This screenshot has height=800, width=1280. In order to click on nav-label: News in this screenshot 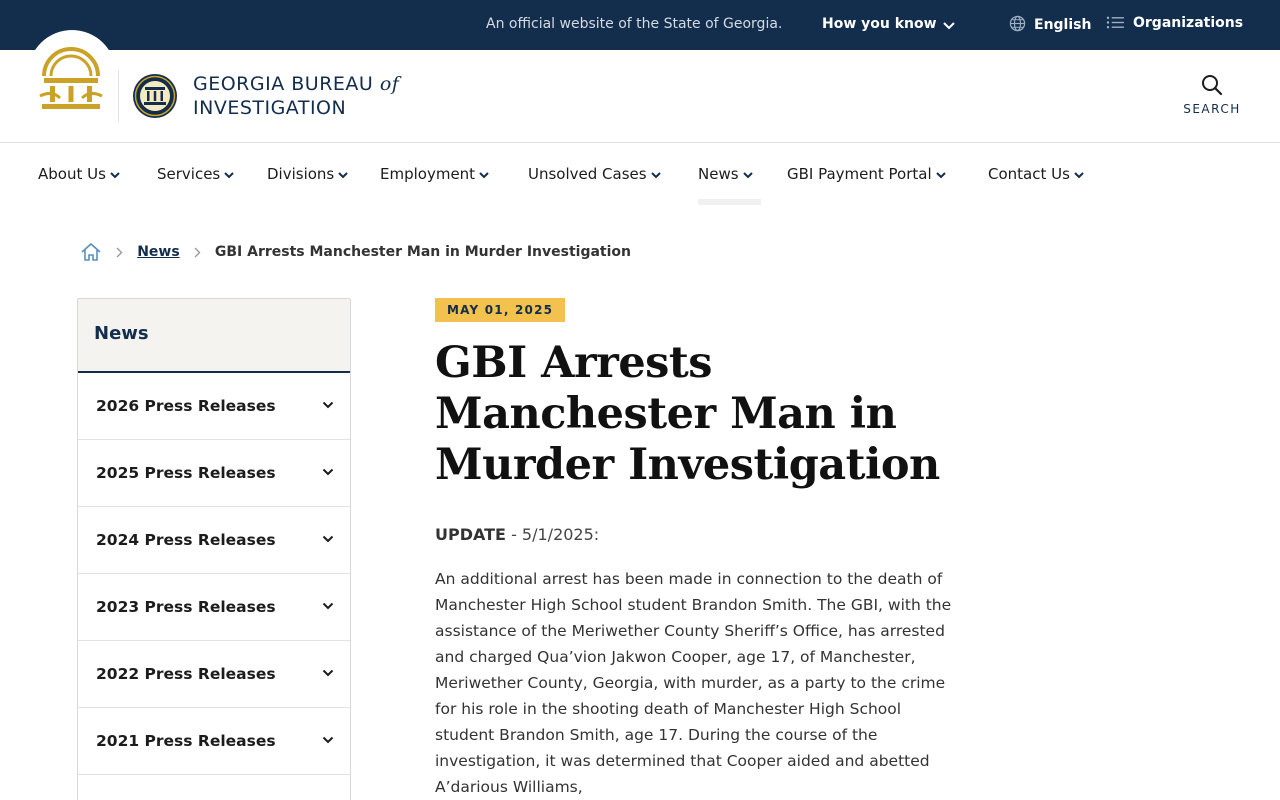, I will do `click(718, 174)`.